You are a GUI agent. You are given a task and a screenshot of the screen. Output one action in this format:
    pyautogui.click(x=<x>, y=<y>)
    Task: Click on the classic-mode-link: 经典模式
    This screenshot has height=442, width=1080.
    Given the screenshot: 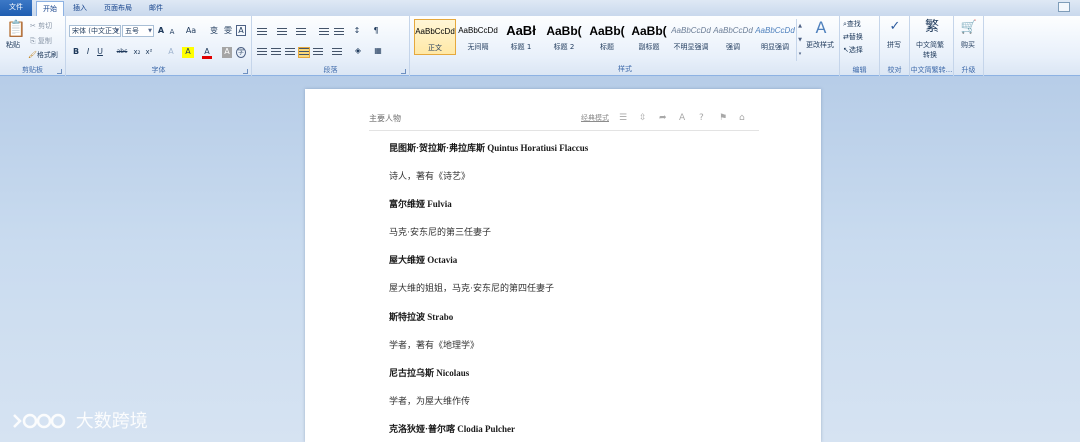 What is the action you would take?
    pyautogui.click(x=595, y=118)
    